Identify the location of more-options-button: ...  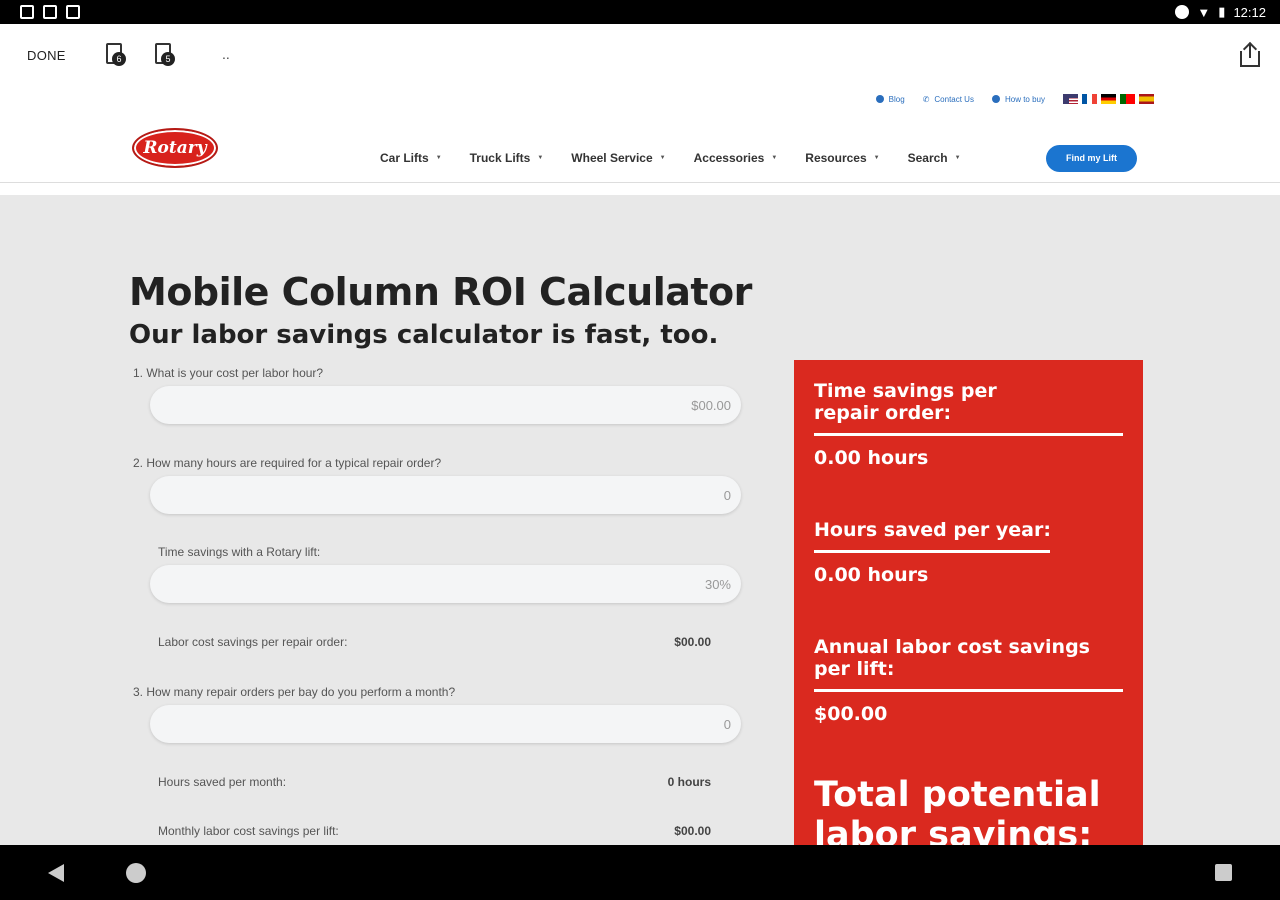
(226, 54).